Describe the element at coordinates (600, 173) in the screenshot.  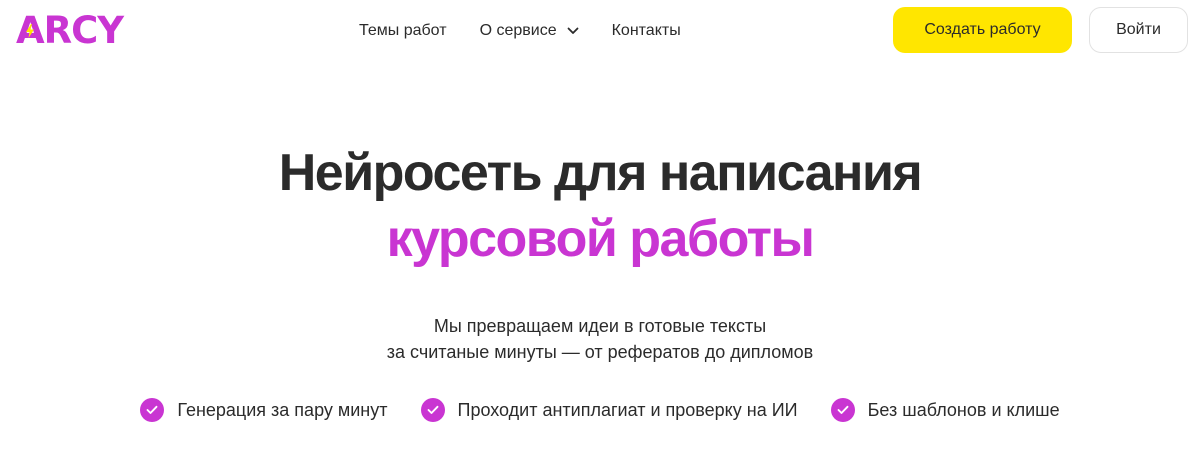
I see `hero-title: Нейросеть для написания` at that location.